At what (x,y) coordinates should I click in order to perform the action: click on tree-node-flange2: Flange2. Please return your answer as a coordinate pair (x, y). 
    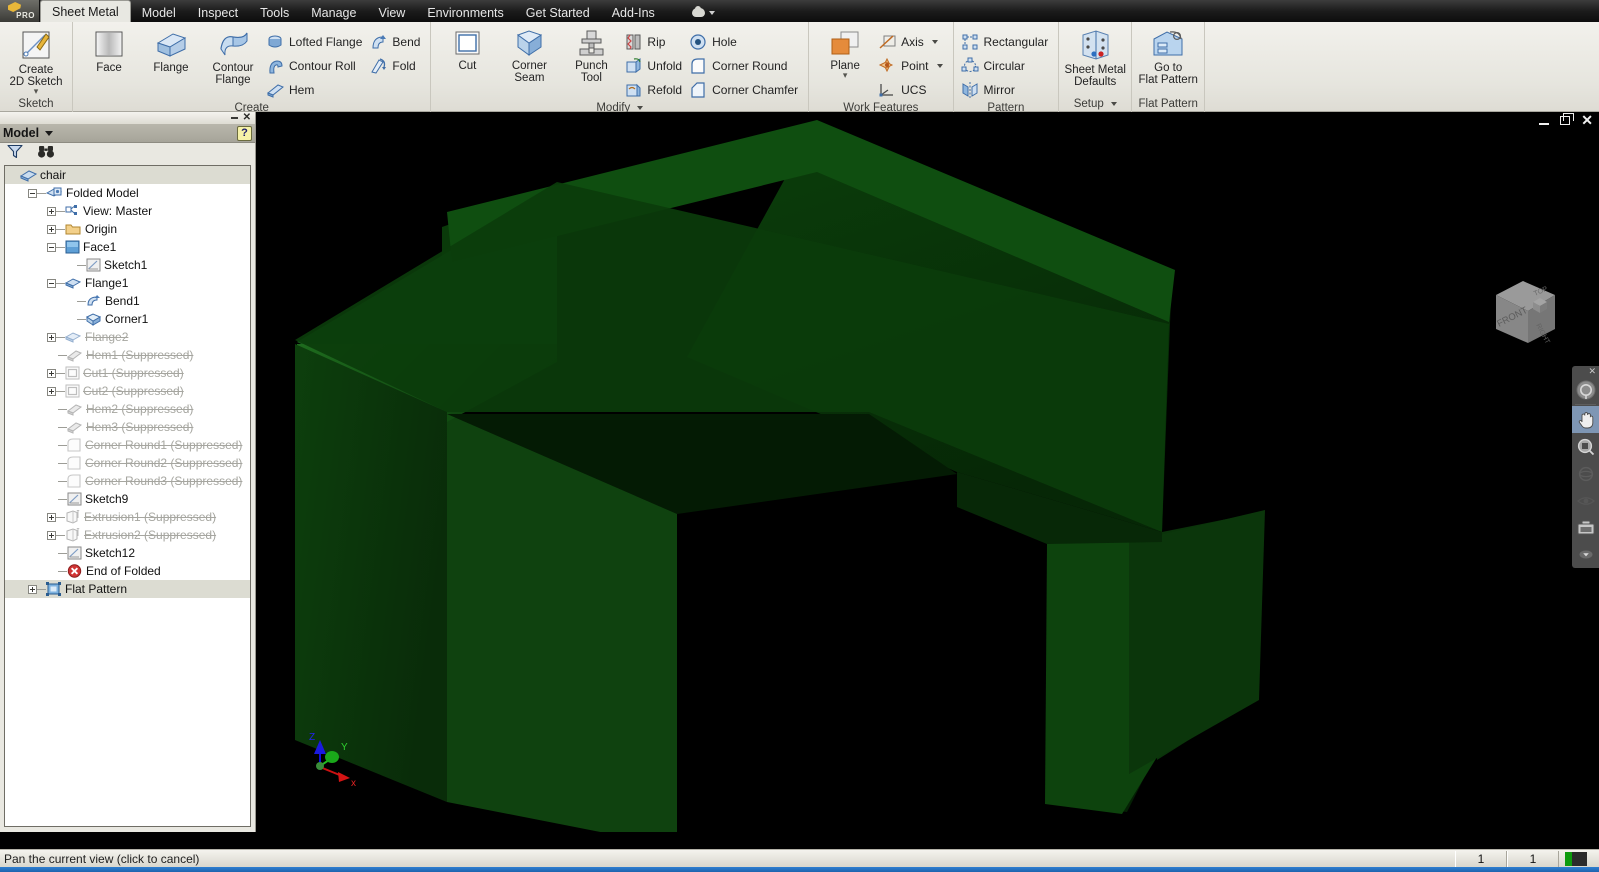
    Looking at the image, I should click on (127, 337).